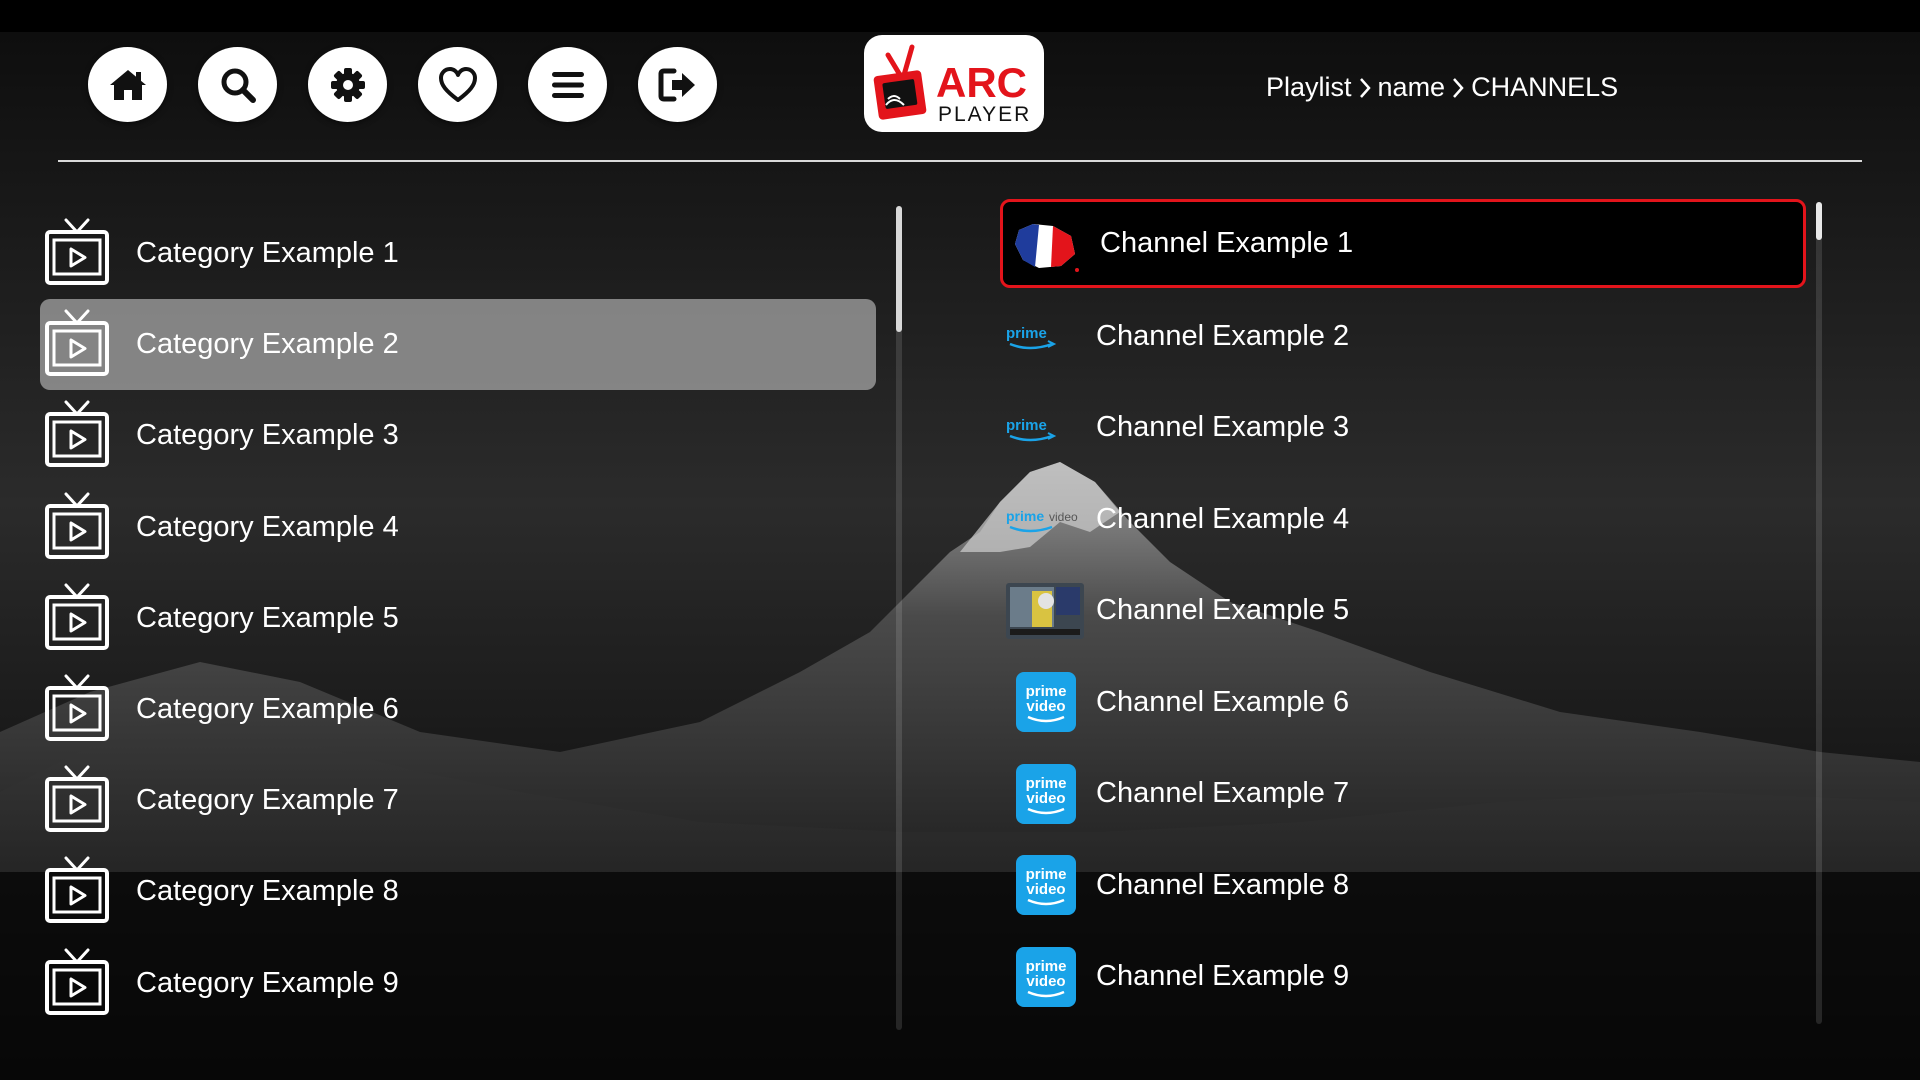  I want to click on channel-scrollbar, so click(1819, 613).